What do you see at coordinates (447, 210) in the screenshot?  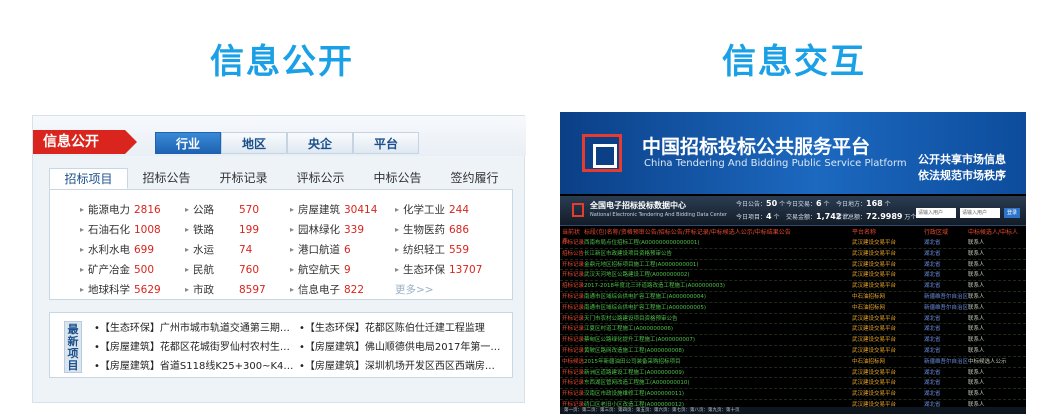 I see `industry-item: ▸ 化学工业 244` at bounding box center [447, 210].